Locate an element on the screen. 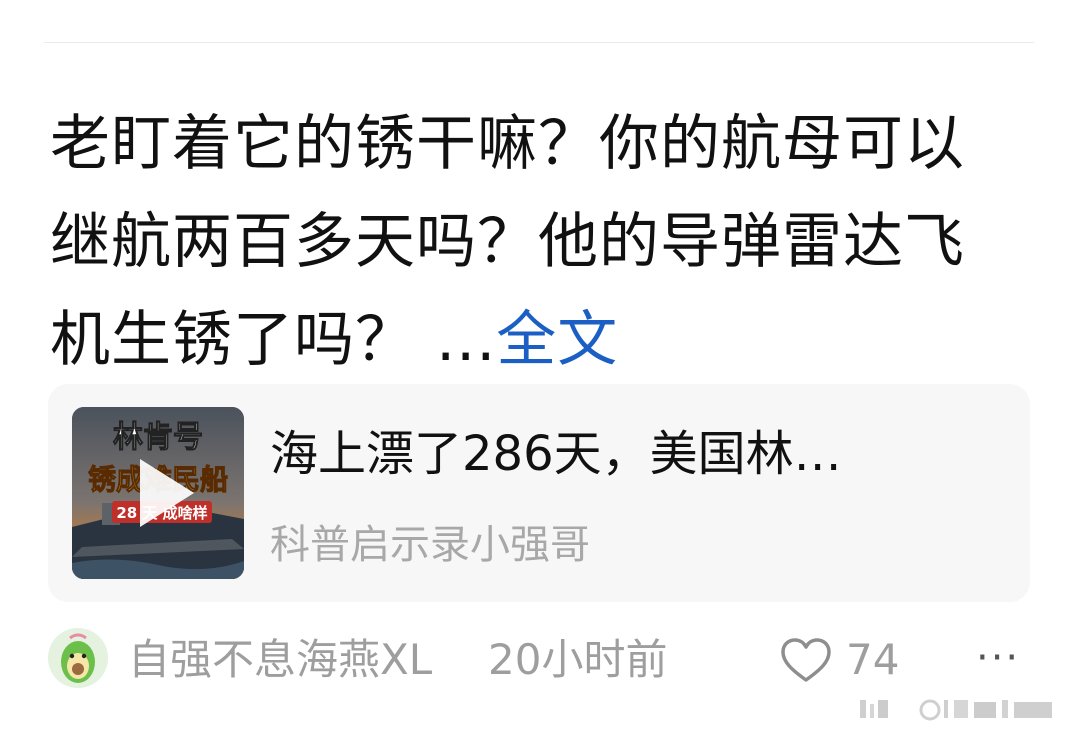  expand-full-text-link: 全文 is located at coordinates (557, 340).